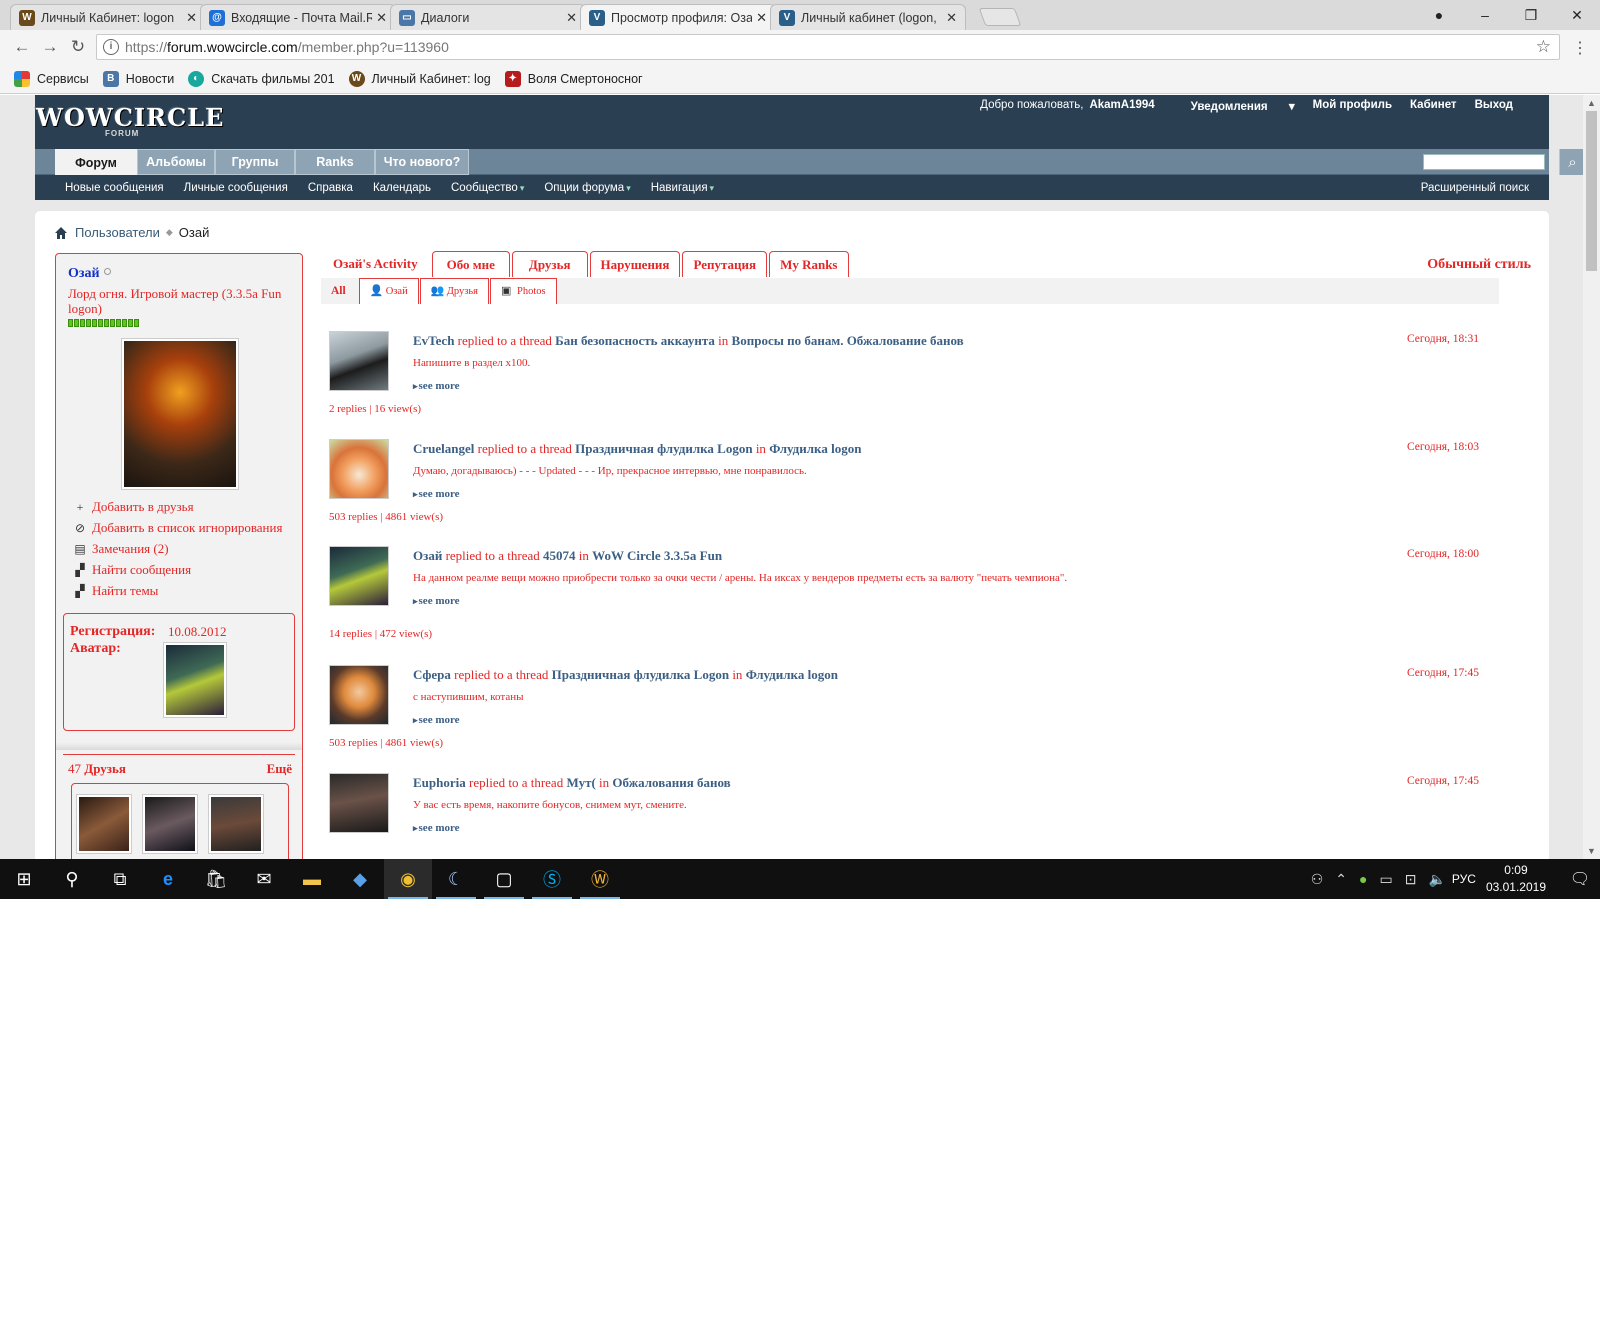  What do you see at coordinates (312, 879) in the screenshot?
I see `file-explorer-icon: ▬` at bounding box center [312, 879].